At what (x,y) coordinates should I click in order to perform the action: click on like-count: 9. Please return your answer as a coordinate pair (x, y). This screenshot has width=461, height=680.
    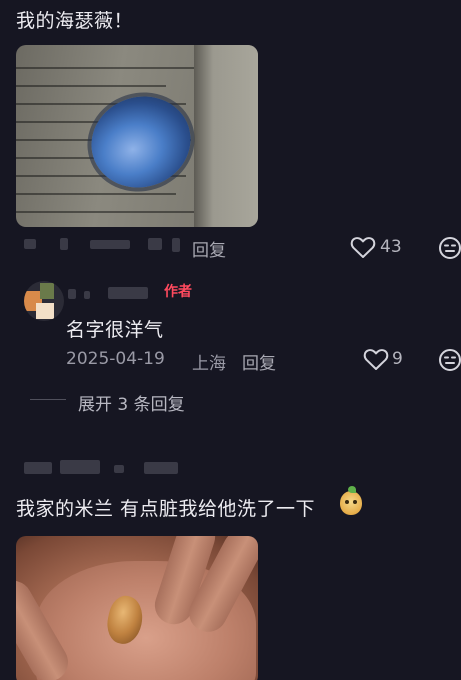
    Looking at the image, I should click on (397, 359).